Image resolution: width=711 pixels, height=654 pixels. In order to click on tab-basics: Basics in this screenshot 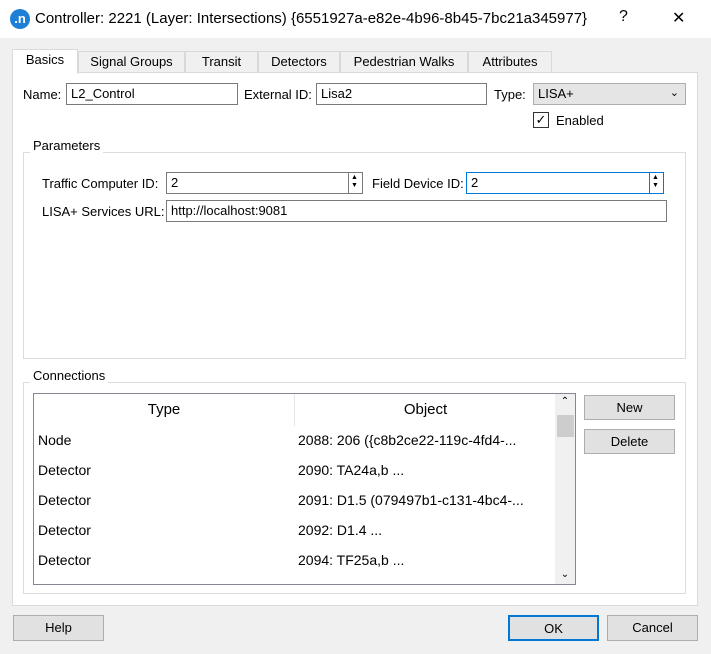, I will do `click(45, 61)`.